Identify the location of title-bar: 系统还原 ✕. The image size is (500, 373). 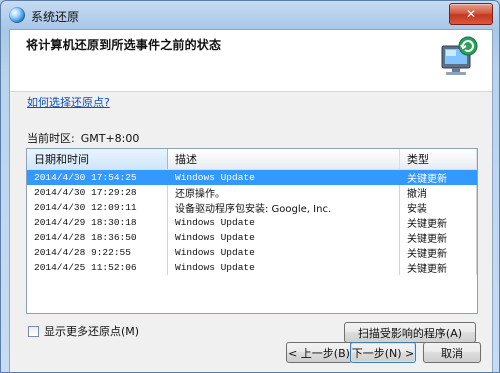
(250, 15).